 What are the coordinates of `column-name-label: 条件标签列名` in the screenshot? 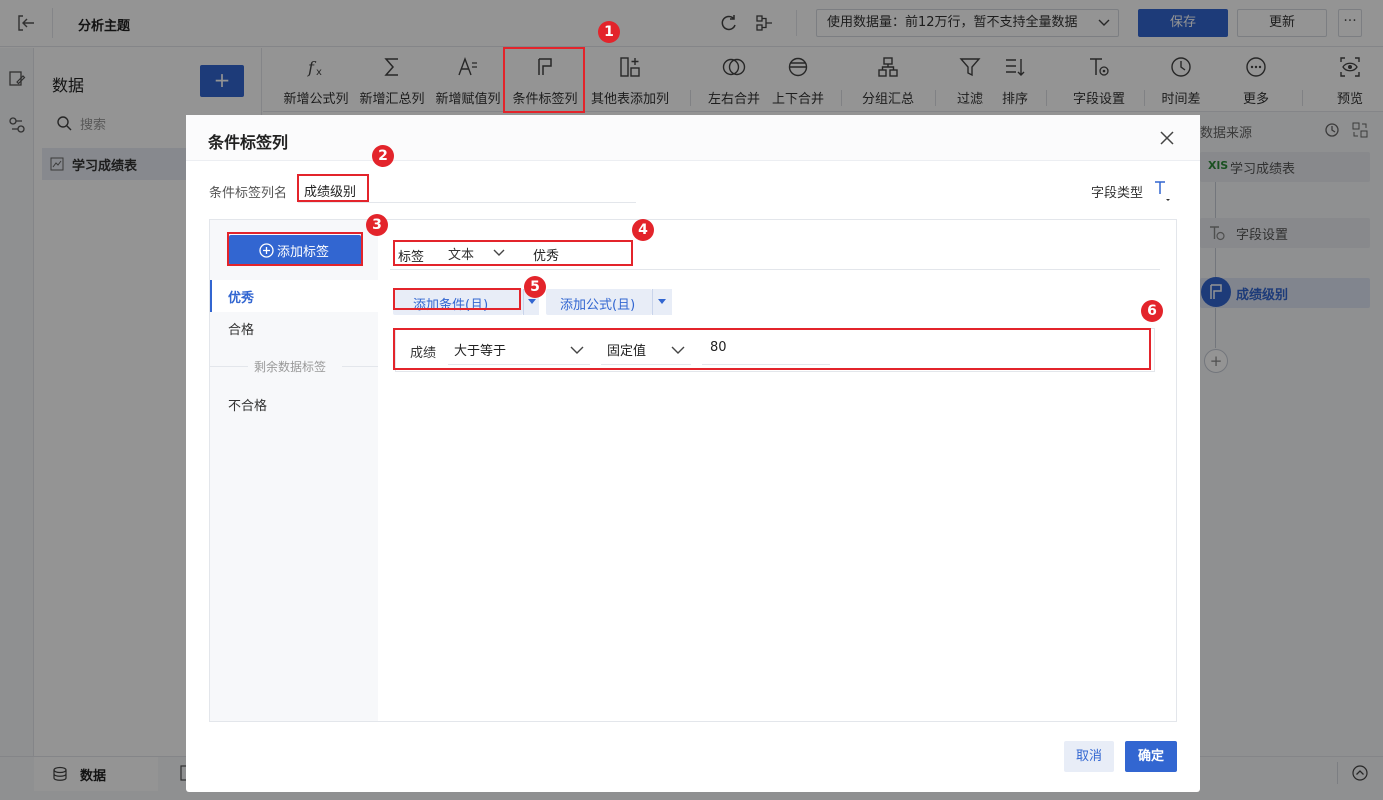 It's located at (248, 193).